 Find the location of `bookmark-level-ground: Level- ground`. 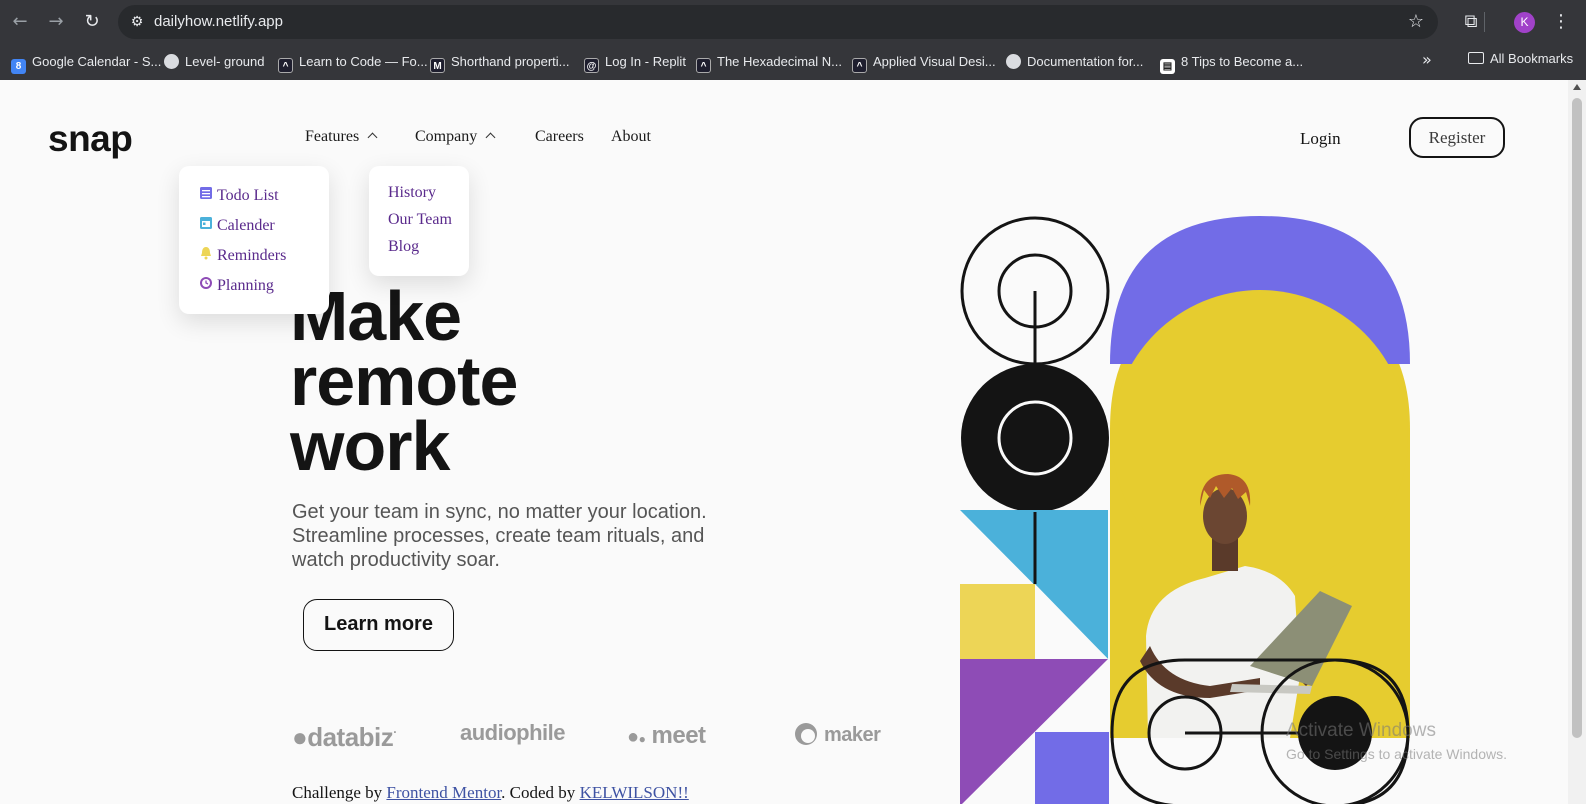

bookmark-level-ground: Level- ground is located at coordinates (214, 62).